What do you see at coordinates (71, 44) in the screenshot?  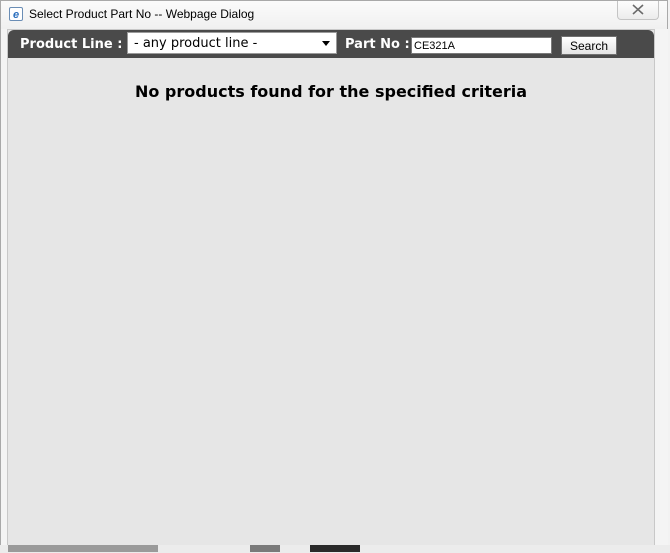 I see `product-line-label: Product Line :` at bounding box center [71, 44].